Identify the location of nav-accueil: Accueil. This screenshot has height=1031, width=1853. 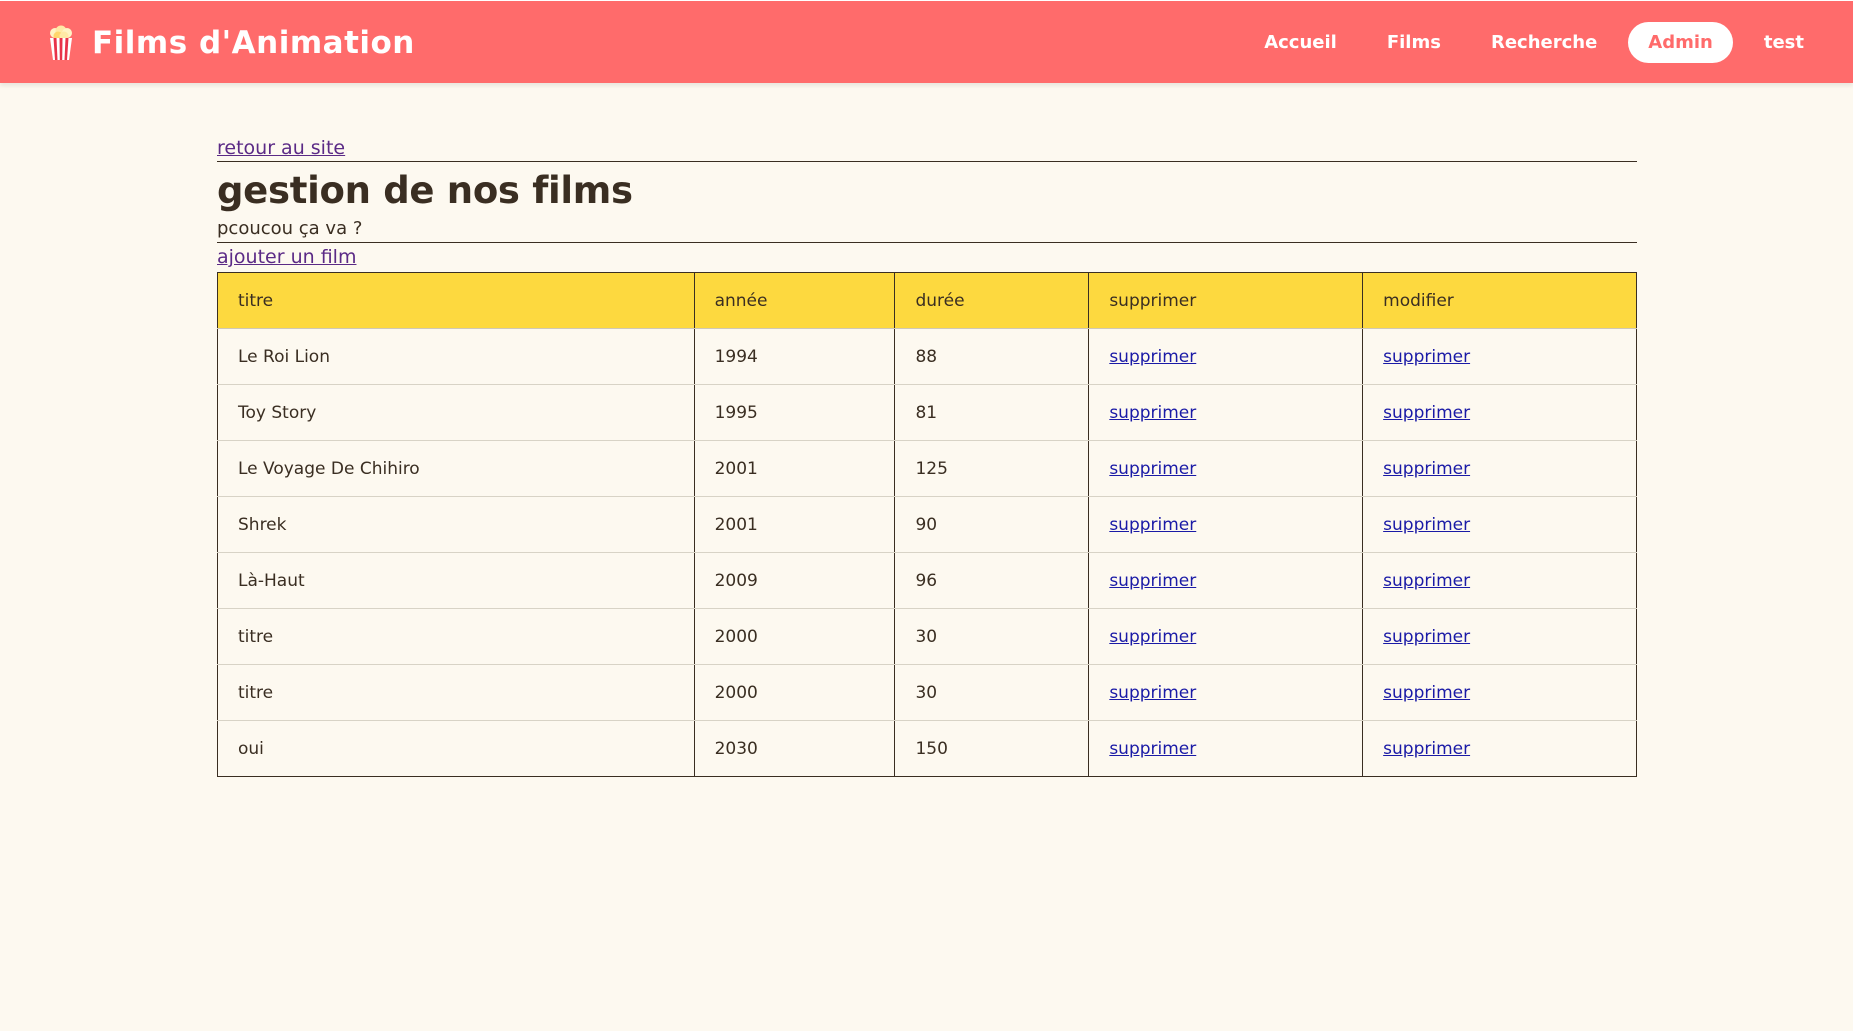
(1300, 42).